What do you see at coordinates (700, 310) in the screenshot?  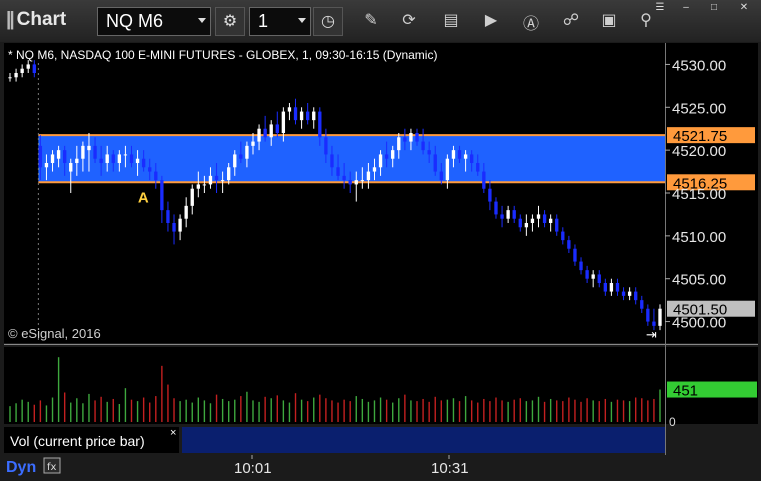 I see `last-price-label: 4501.50` at bounding box center [700, 310].